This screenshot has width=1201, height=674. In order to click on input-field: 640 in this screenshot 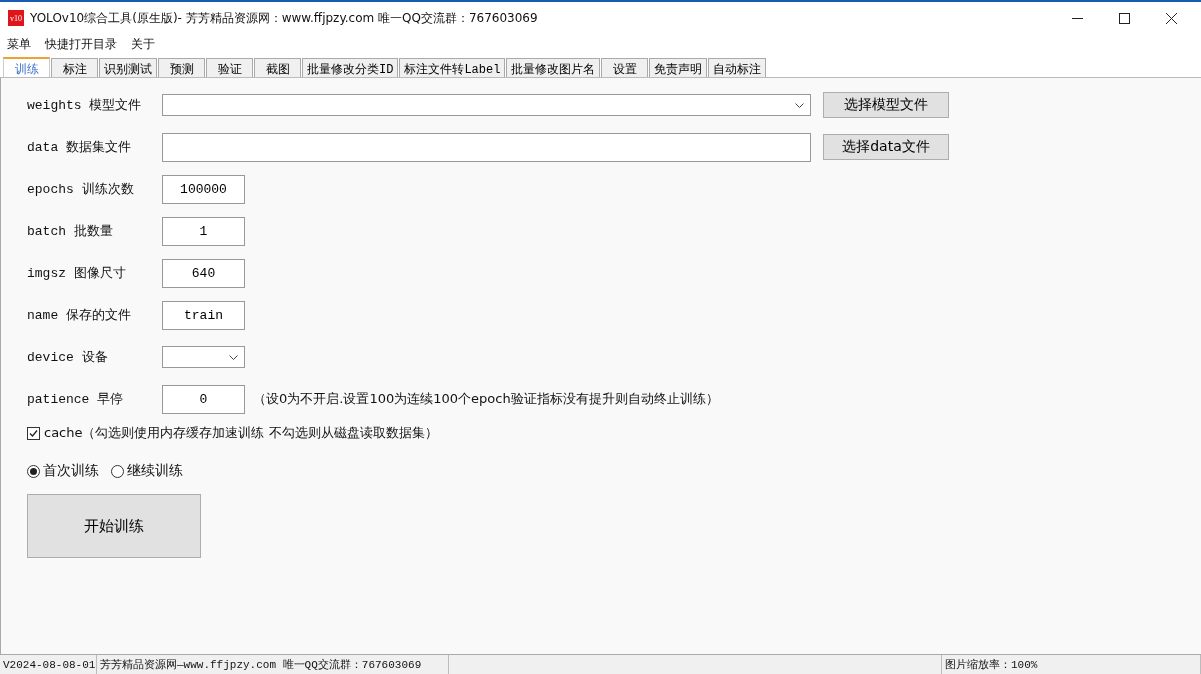, I will do `click(203, 273)`.